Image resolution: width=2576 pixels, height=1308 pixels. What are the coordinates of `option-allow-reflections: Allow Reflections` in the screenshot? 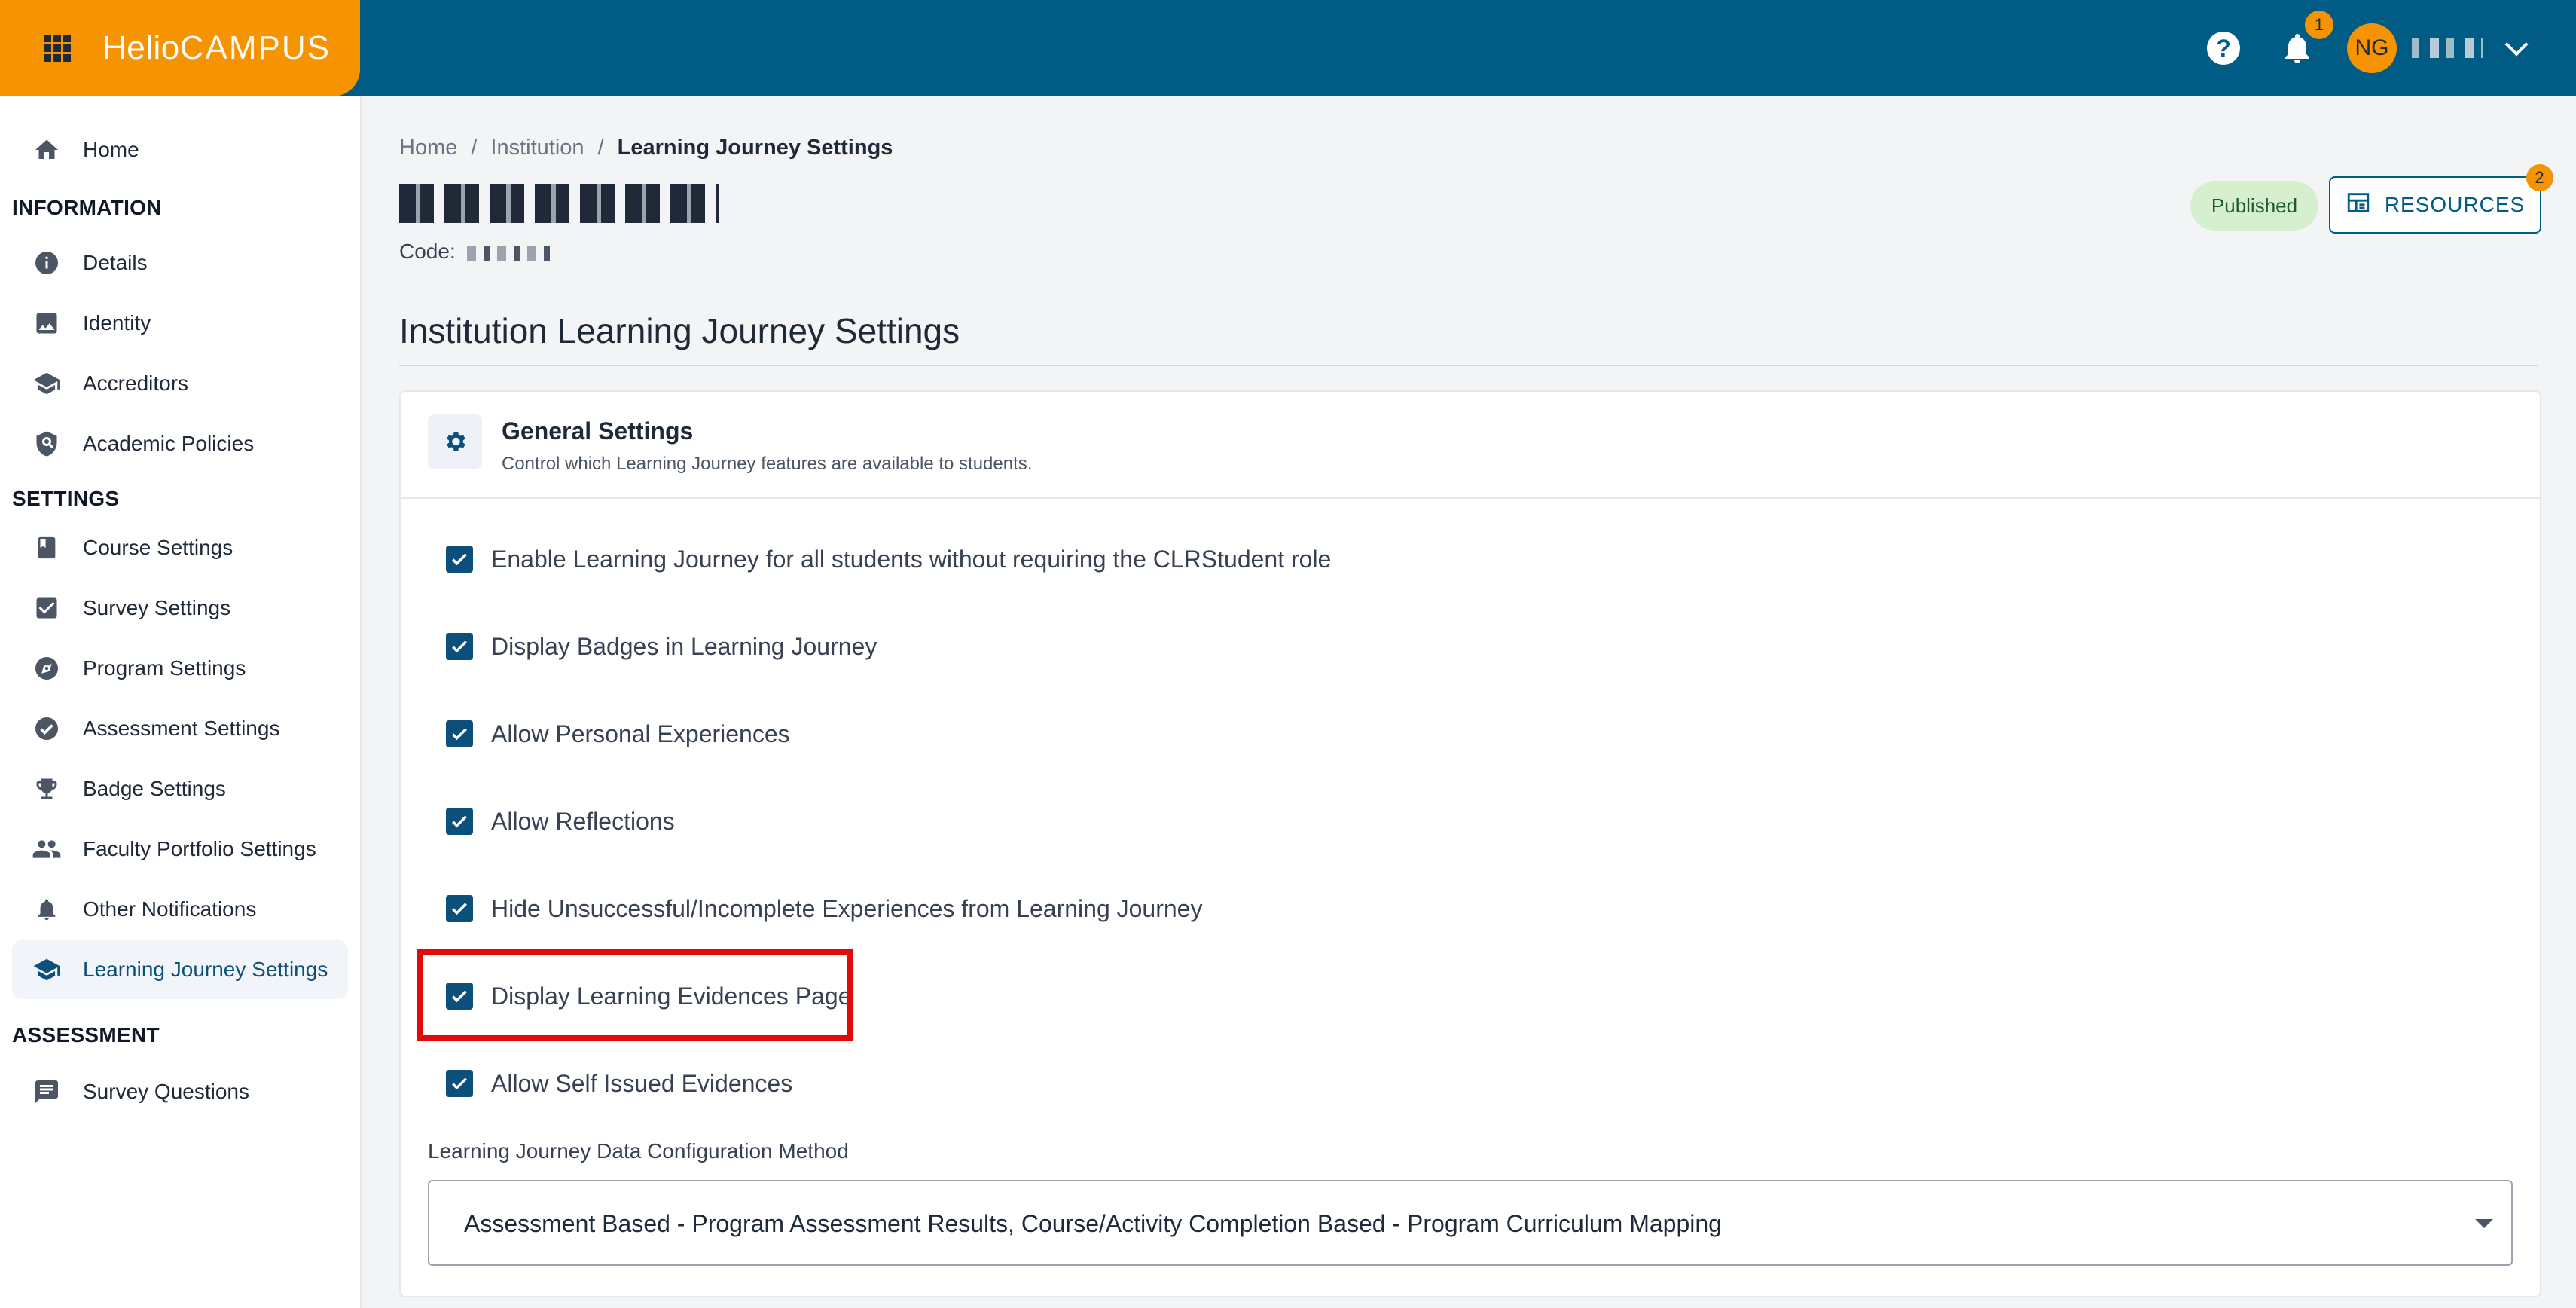 It's located at (561, 821).